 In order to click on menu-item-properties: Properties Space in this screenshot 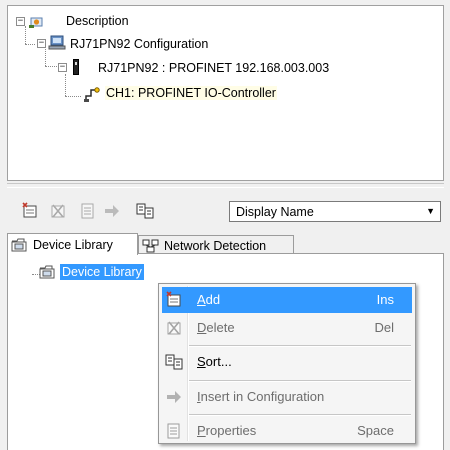, I will do `click(287, 431)`.